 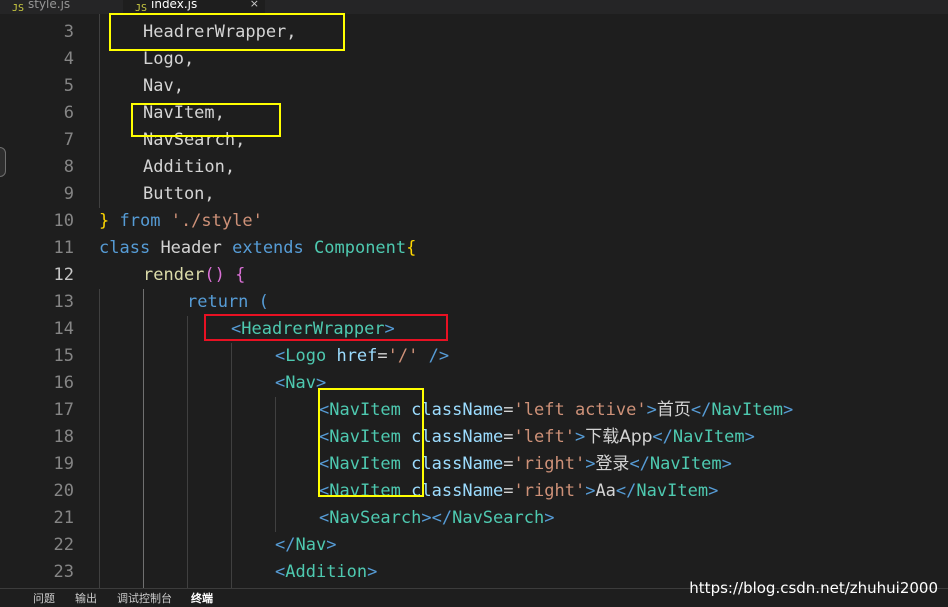 I want to click on line-number: 7, so click(x=68, y=140).